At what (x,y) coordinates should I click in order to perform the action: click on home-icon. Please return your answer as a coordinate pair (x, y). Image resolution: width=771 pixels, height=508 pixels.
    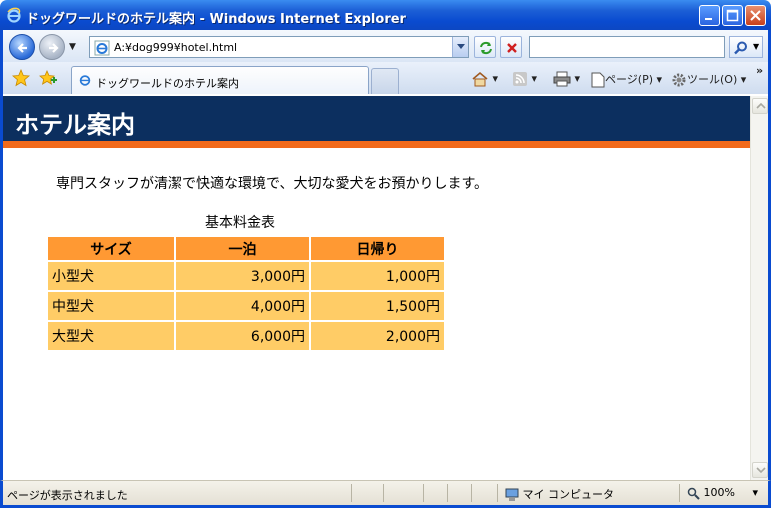
    Looking at the image, I should click on (480, 79).